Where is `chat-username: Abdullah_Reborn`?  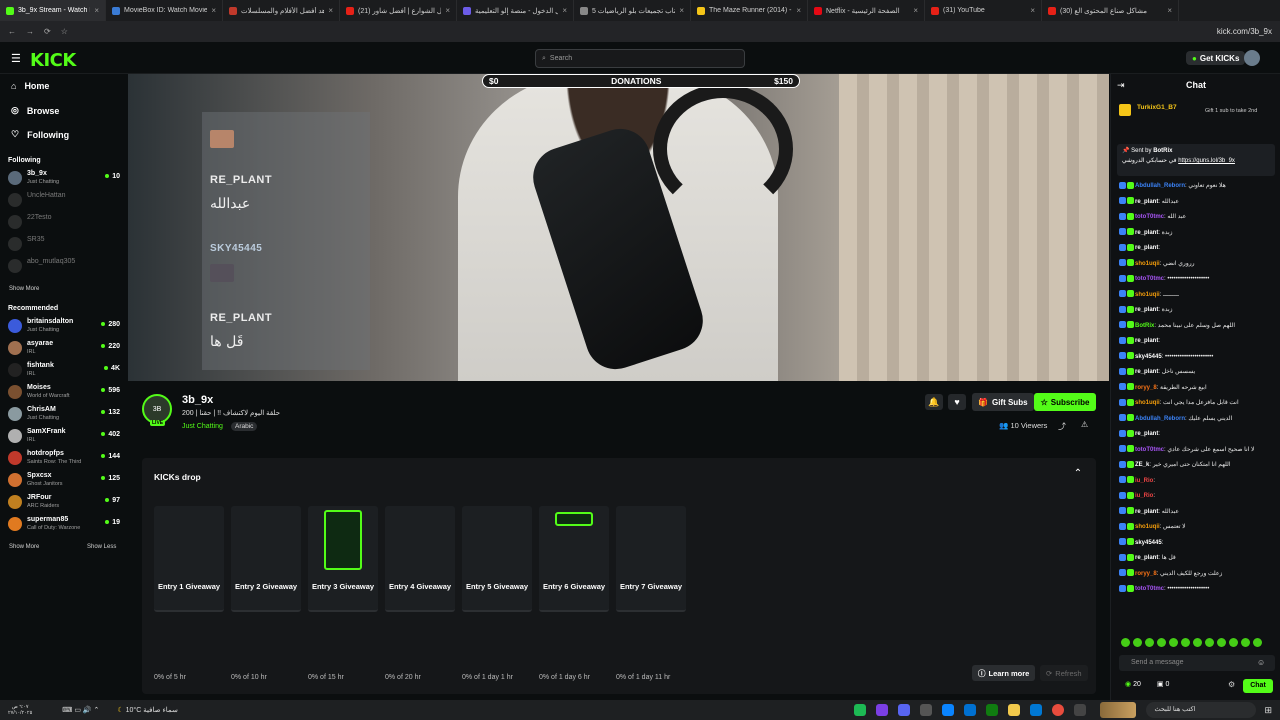
chat-username: Abdullah_Reborn is located at coordinates (1160, 186).